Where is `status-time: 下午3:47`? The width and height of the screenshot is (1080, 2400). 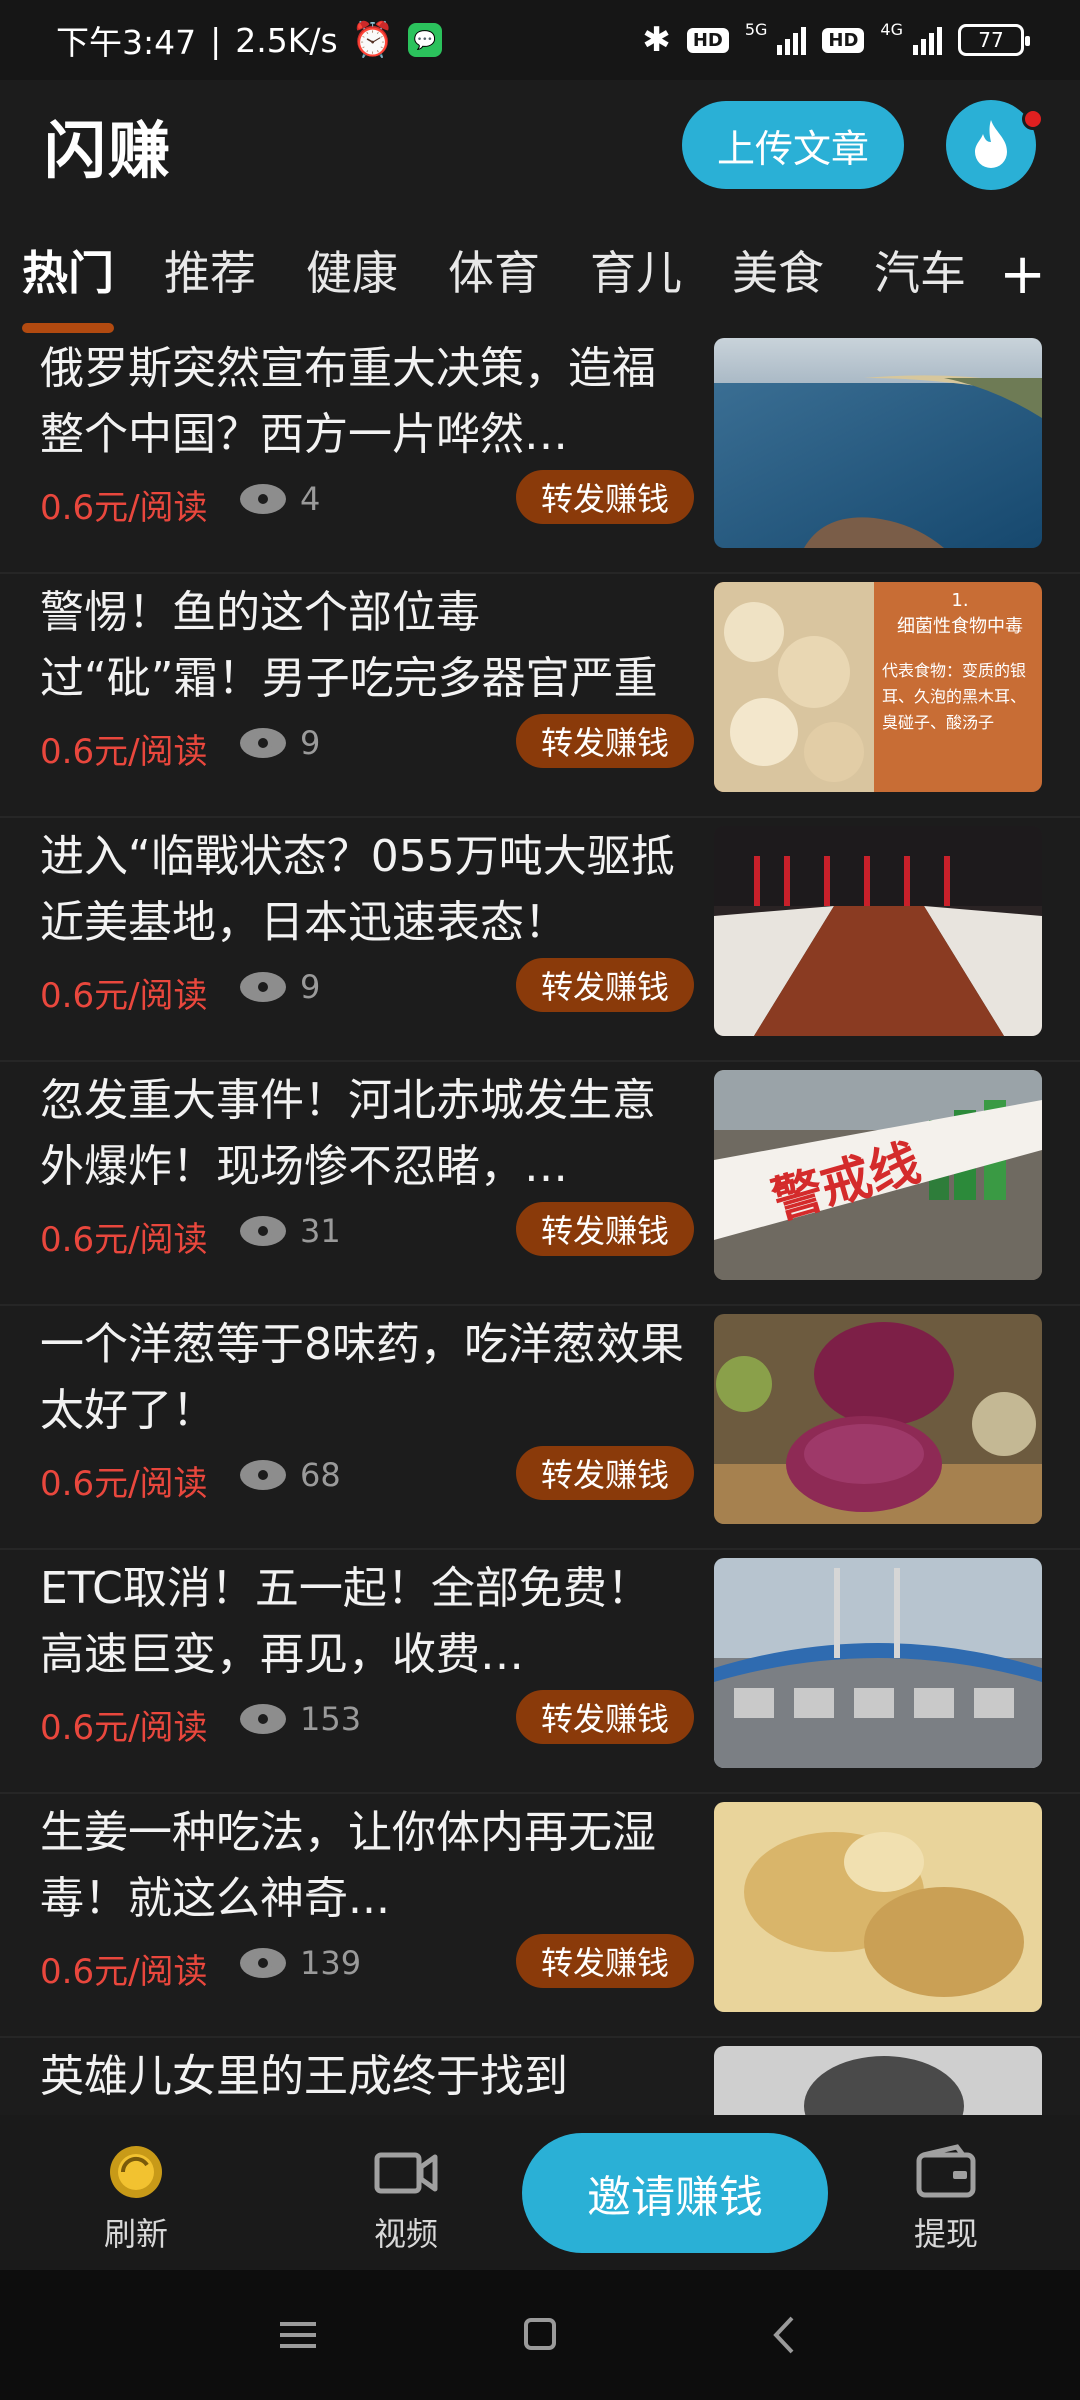 status-time: 下午3:47 is located at coordinates (126, 42).